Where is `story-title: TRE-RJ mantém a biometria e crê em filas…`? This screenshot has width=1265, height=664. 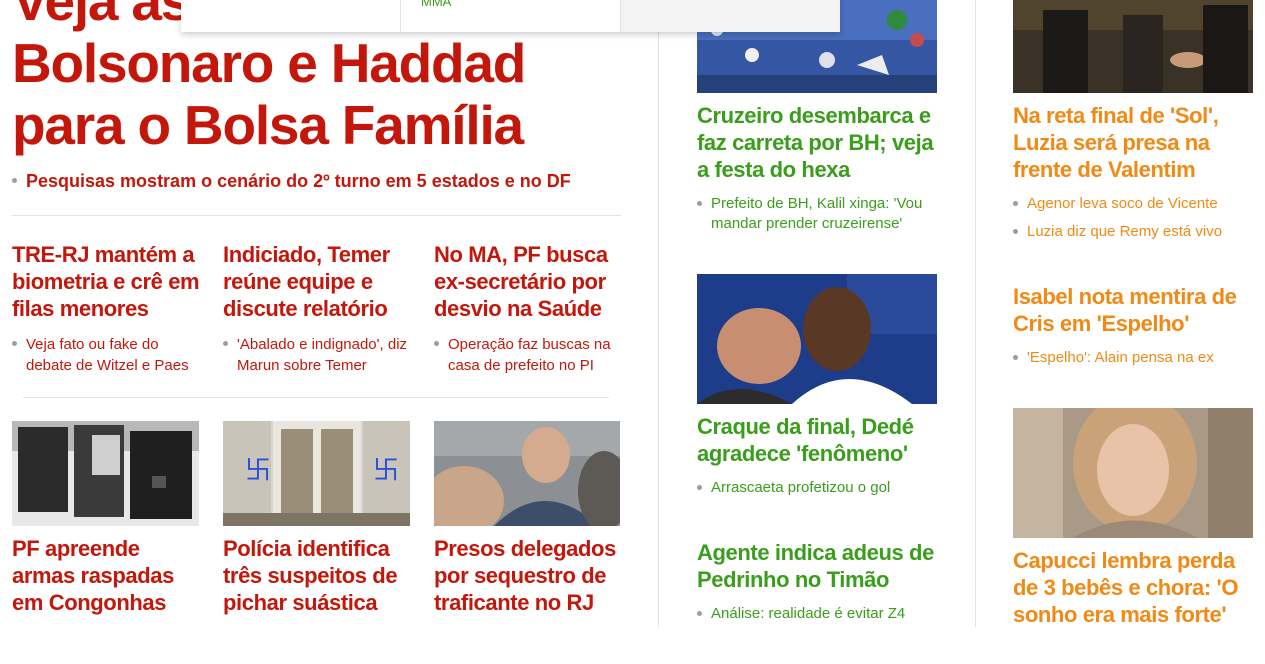
story-title: TRE-RJ mantém a biometria e crê em filas… is located at coordinates (107, 281).